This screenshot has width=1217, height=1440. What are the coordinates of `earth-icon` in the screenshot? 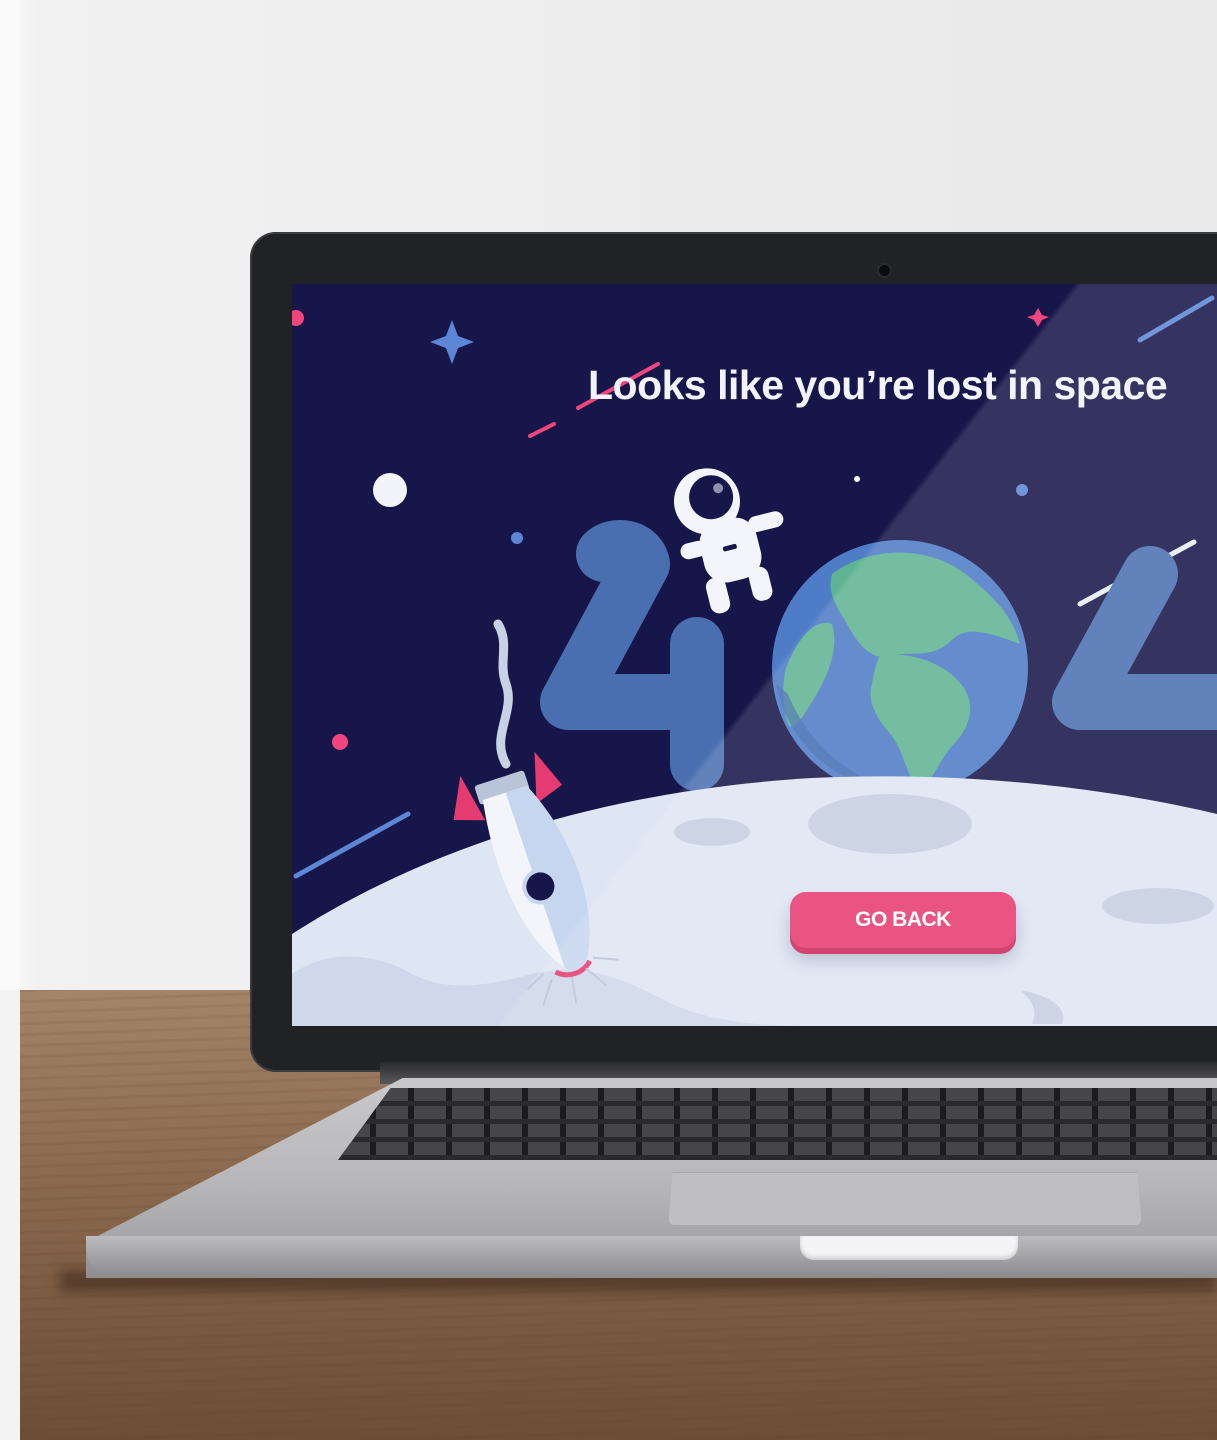 It's located at (900, 668).